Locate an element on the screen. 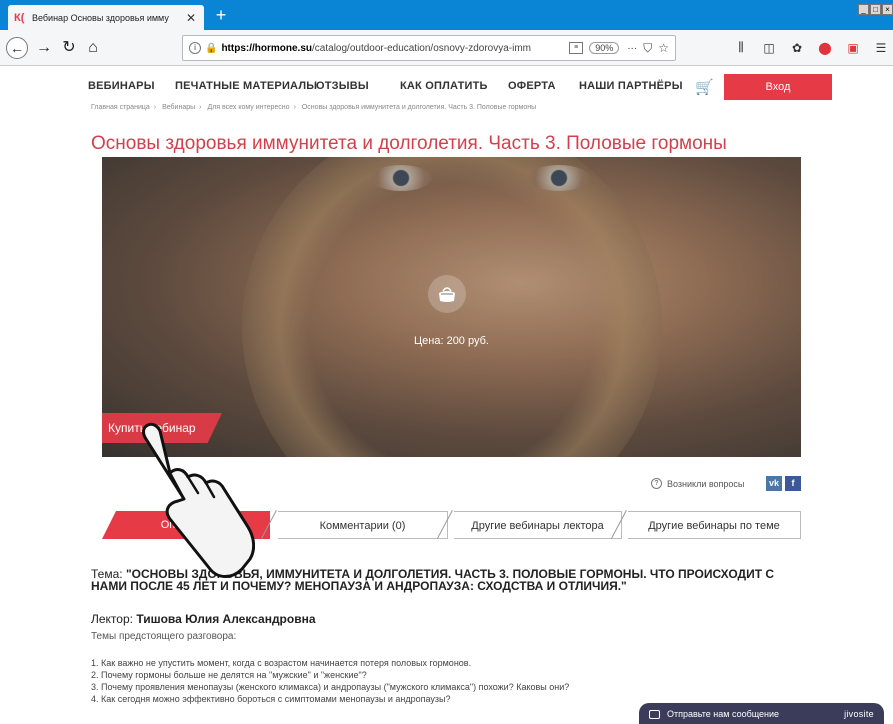 The height and width of the screenshot is (724, 893). message-icon is located at coordinates (654, 714).